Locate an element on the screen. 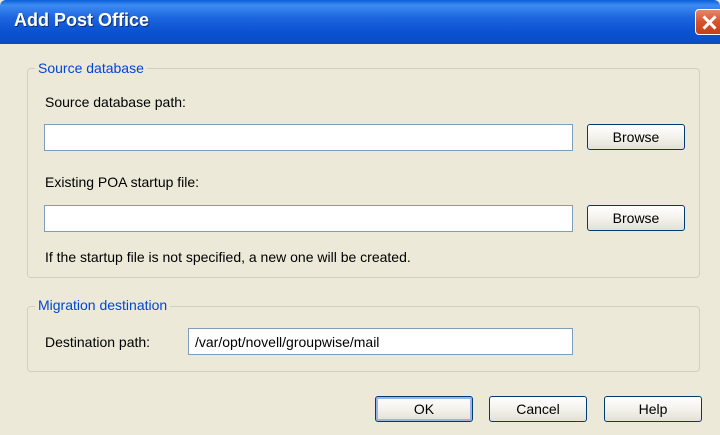  browse-startup-button: Browse is located at coordinates (636, 218).